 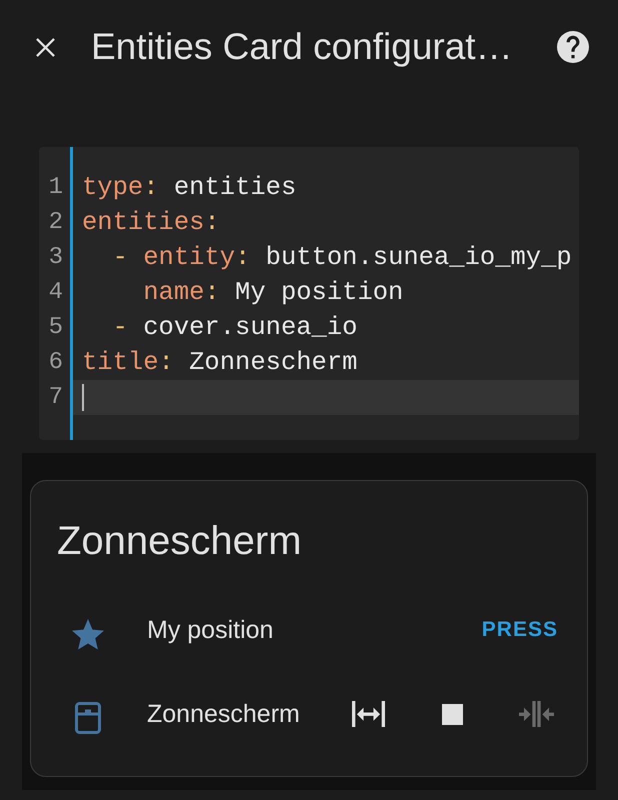 I want to click on code-line: name: My position, so click(x=273, y=293).